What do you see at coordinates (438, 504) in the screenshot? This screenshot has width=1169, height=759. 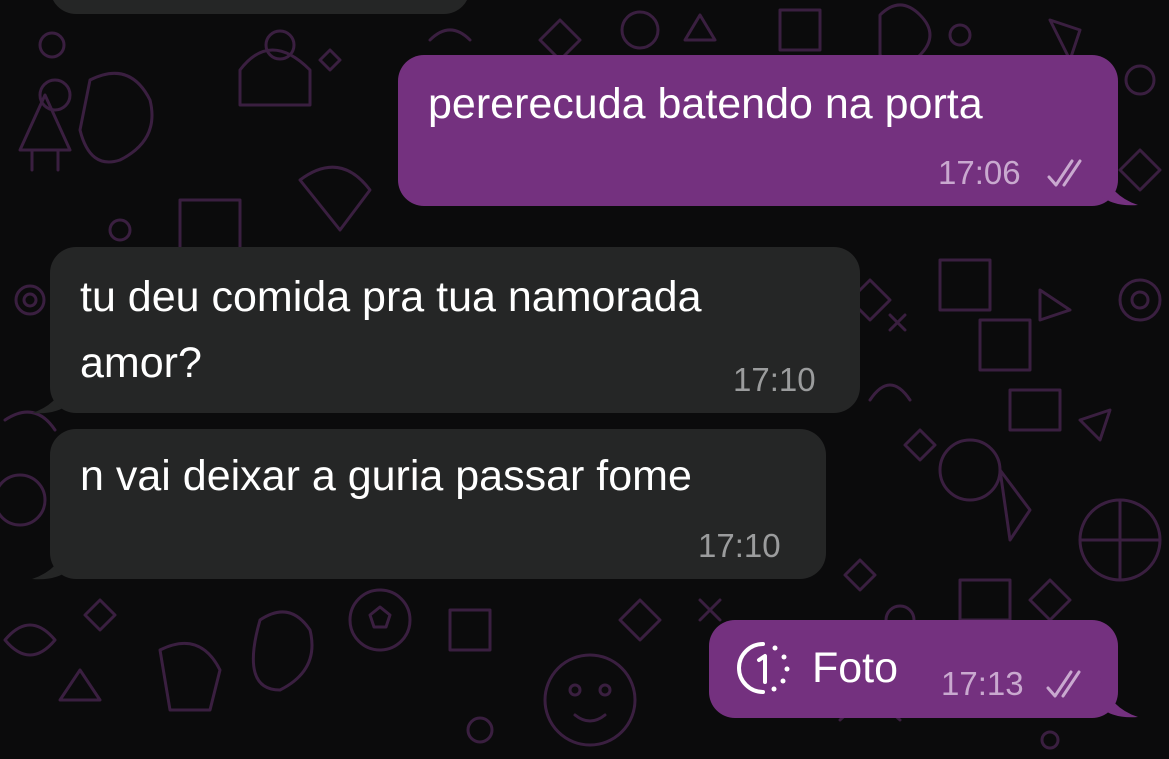 I see `incoming-message-bubble: n vai deixar a guria passar fome 17:10` at bounding box center [438, 504].